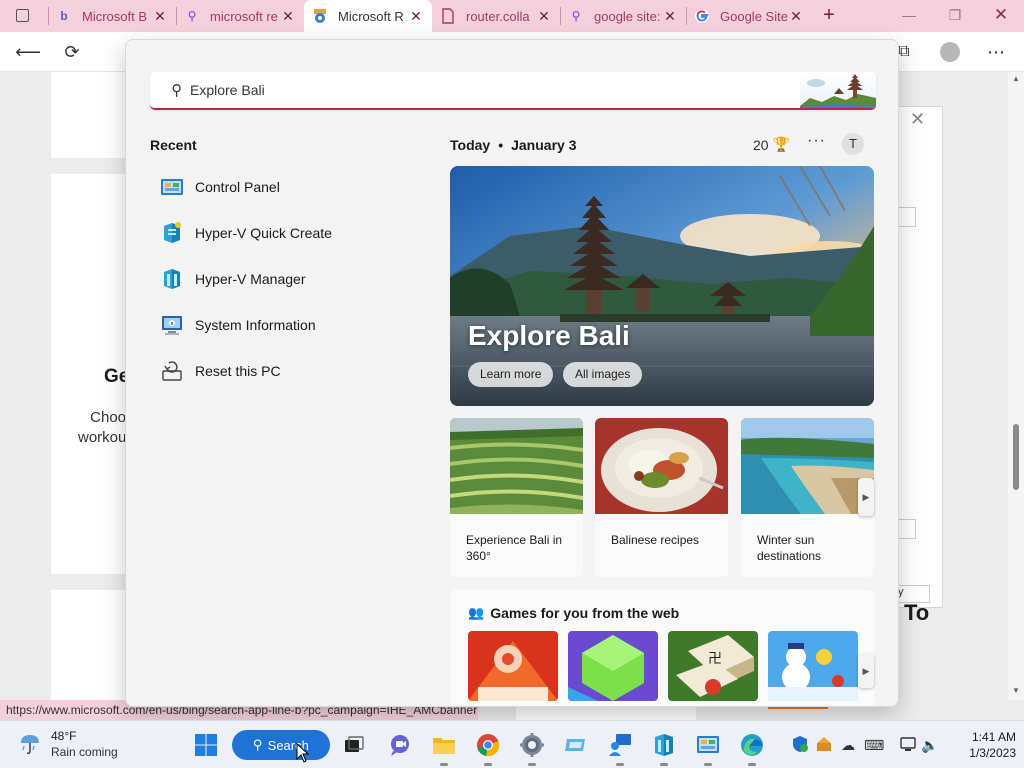 This screenshot has width=1024, height=768. I want to click on dialog-close-icon: ✕, so click(917, 119).